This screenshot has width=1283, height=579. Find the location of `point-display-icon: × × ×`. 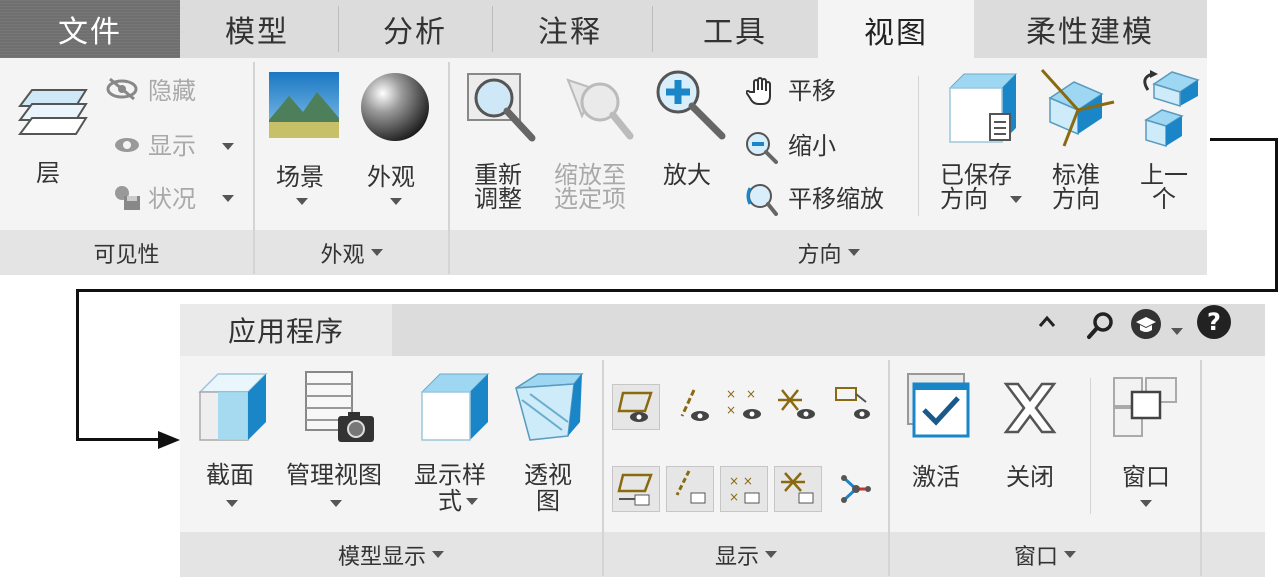

point-display-icon: × × × is located at coordinates (744, 407).